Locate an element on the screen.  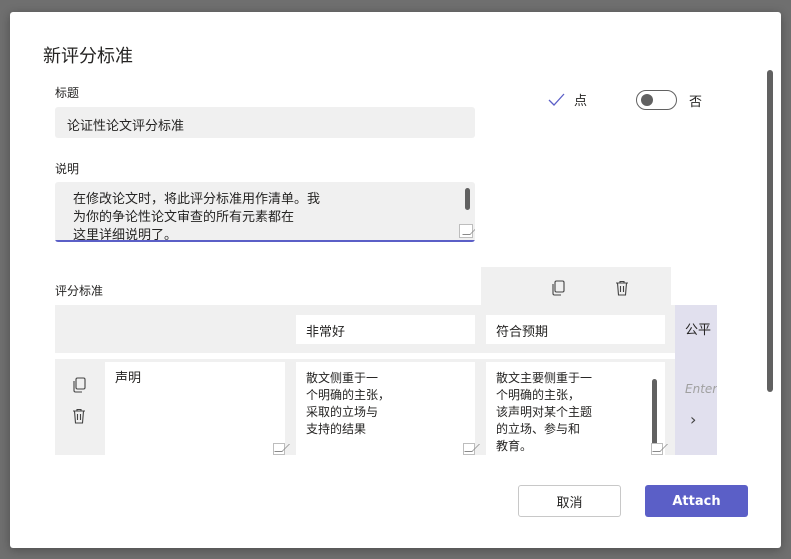
description-line: 为你的争论性论文审查的所有元素都在 is located at coordinates (184, 217).